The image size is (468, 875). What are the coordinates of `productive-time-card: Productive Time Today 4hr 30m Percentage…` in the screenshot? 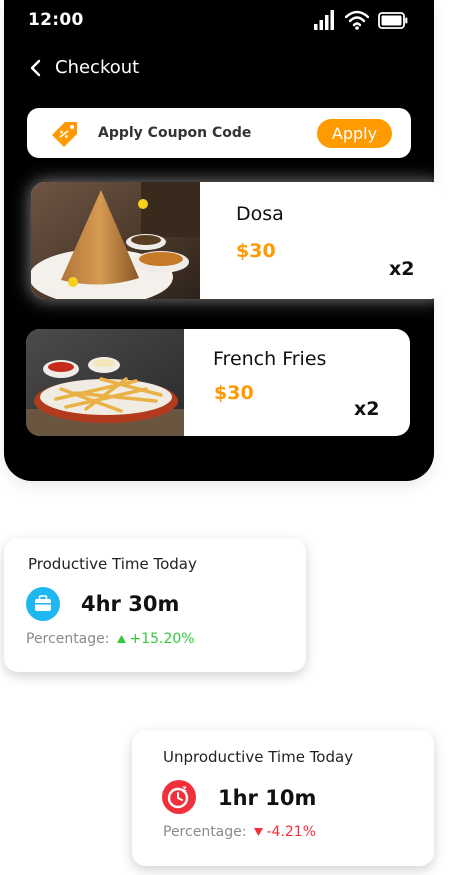 It's located at (155, 605).